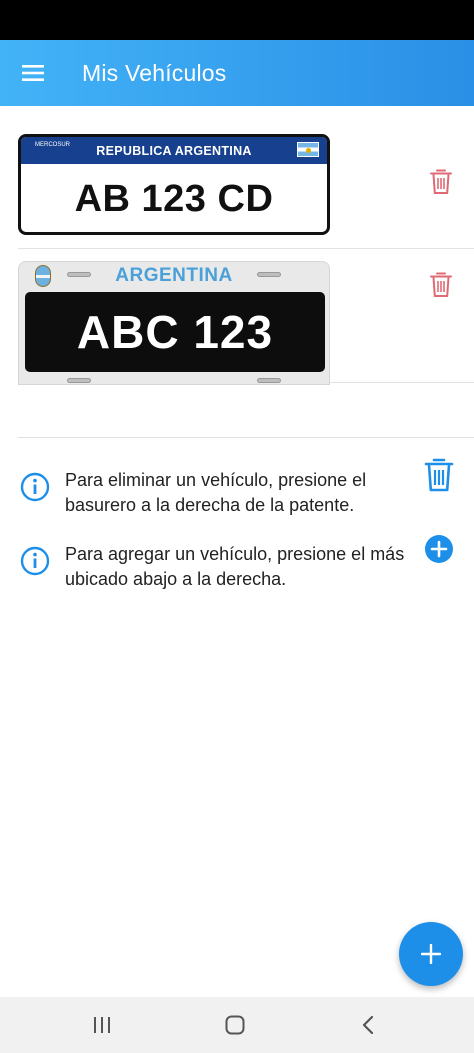  I want to click on license-plate-mercosur: MERCOSUR REPUBLICA ARGENTINA AB 123 CD, so click(174, 184).